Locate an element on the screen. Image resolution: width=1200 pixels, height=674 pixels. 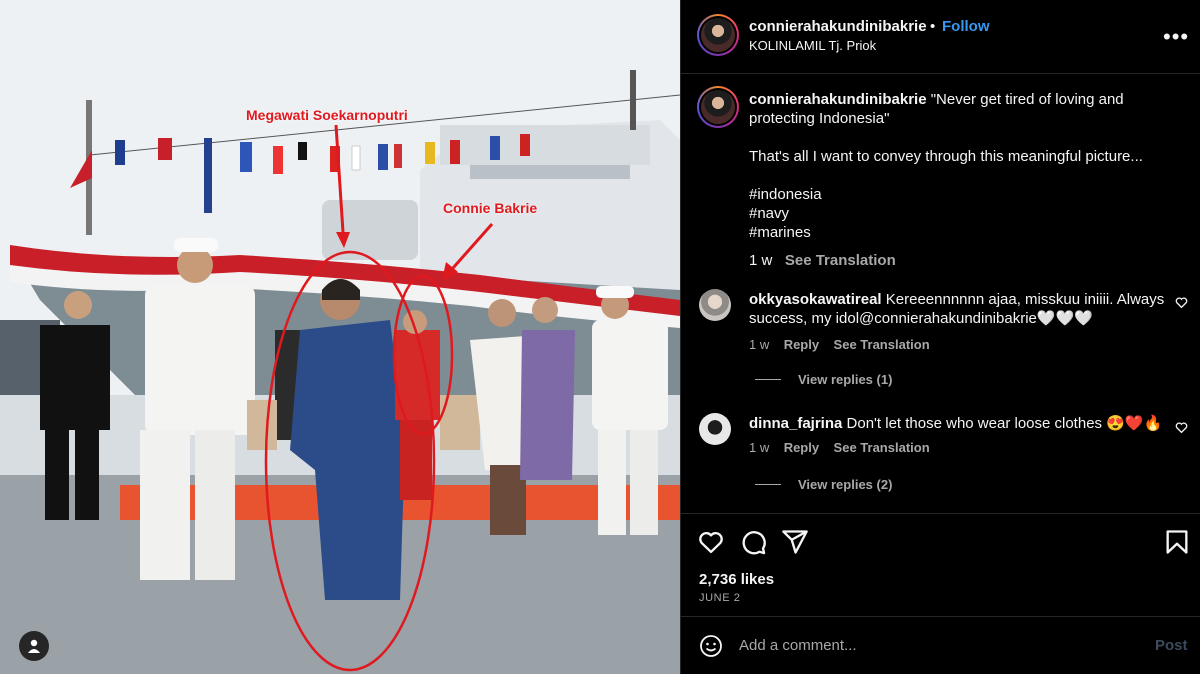
comment-2-reply-button: Reply is located at coordinates (801, 447).